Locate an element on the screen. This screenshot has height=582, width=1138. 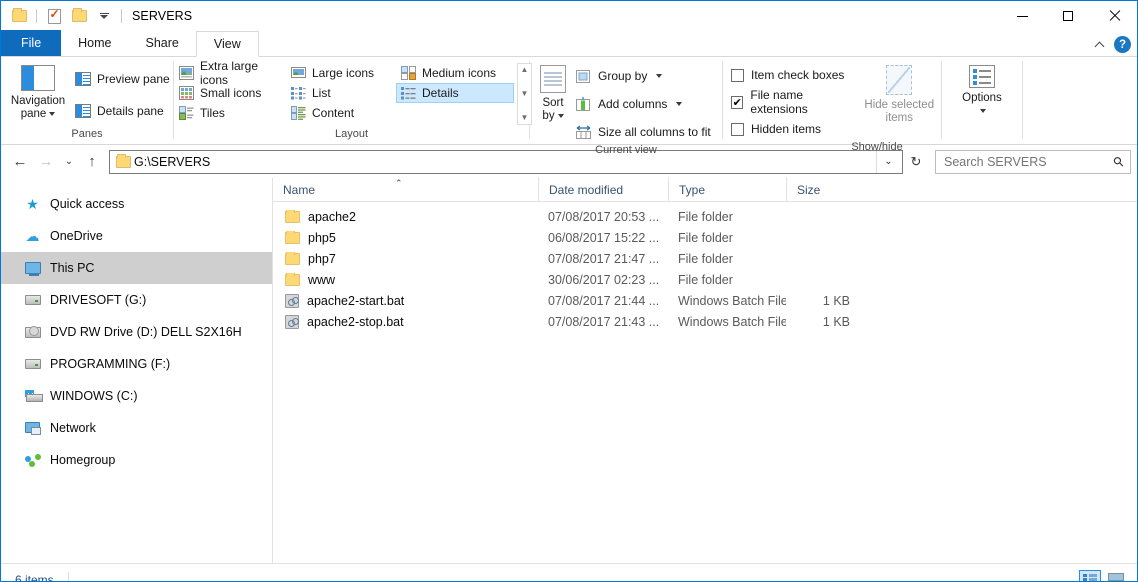
ribbon-group-label-show-hide: Show/hide is located at coordinates (877, 147).